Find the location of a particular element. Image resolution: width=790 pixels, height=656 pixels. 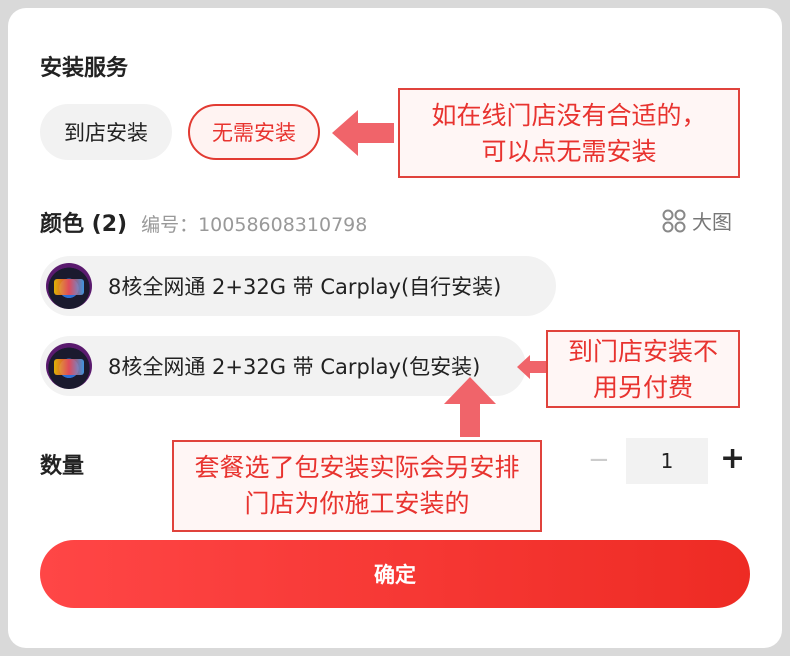

callout-arrow-left-icon is located at coordinates (363, 133).